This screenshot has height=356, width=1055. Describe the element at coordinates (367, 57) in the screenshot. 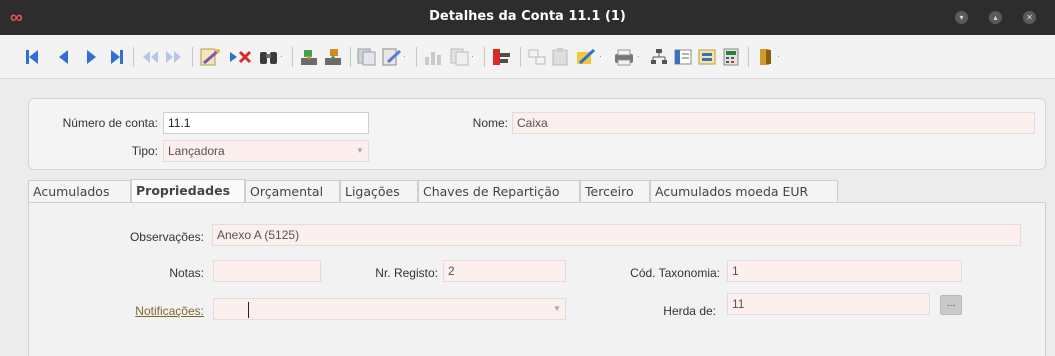

I see `duplicate-icon` at that location.